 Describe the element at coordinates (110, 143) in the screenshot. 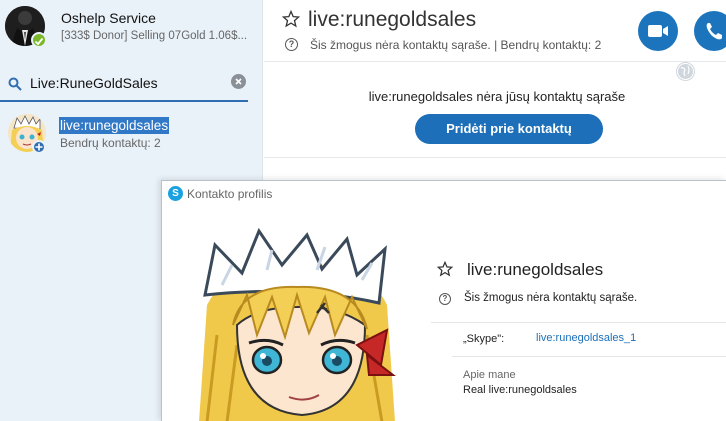

I see `mutual-contacts-count: Bendrų kontaktų: 2` at that location.